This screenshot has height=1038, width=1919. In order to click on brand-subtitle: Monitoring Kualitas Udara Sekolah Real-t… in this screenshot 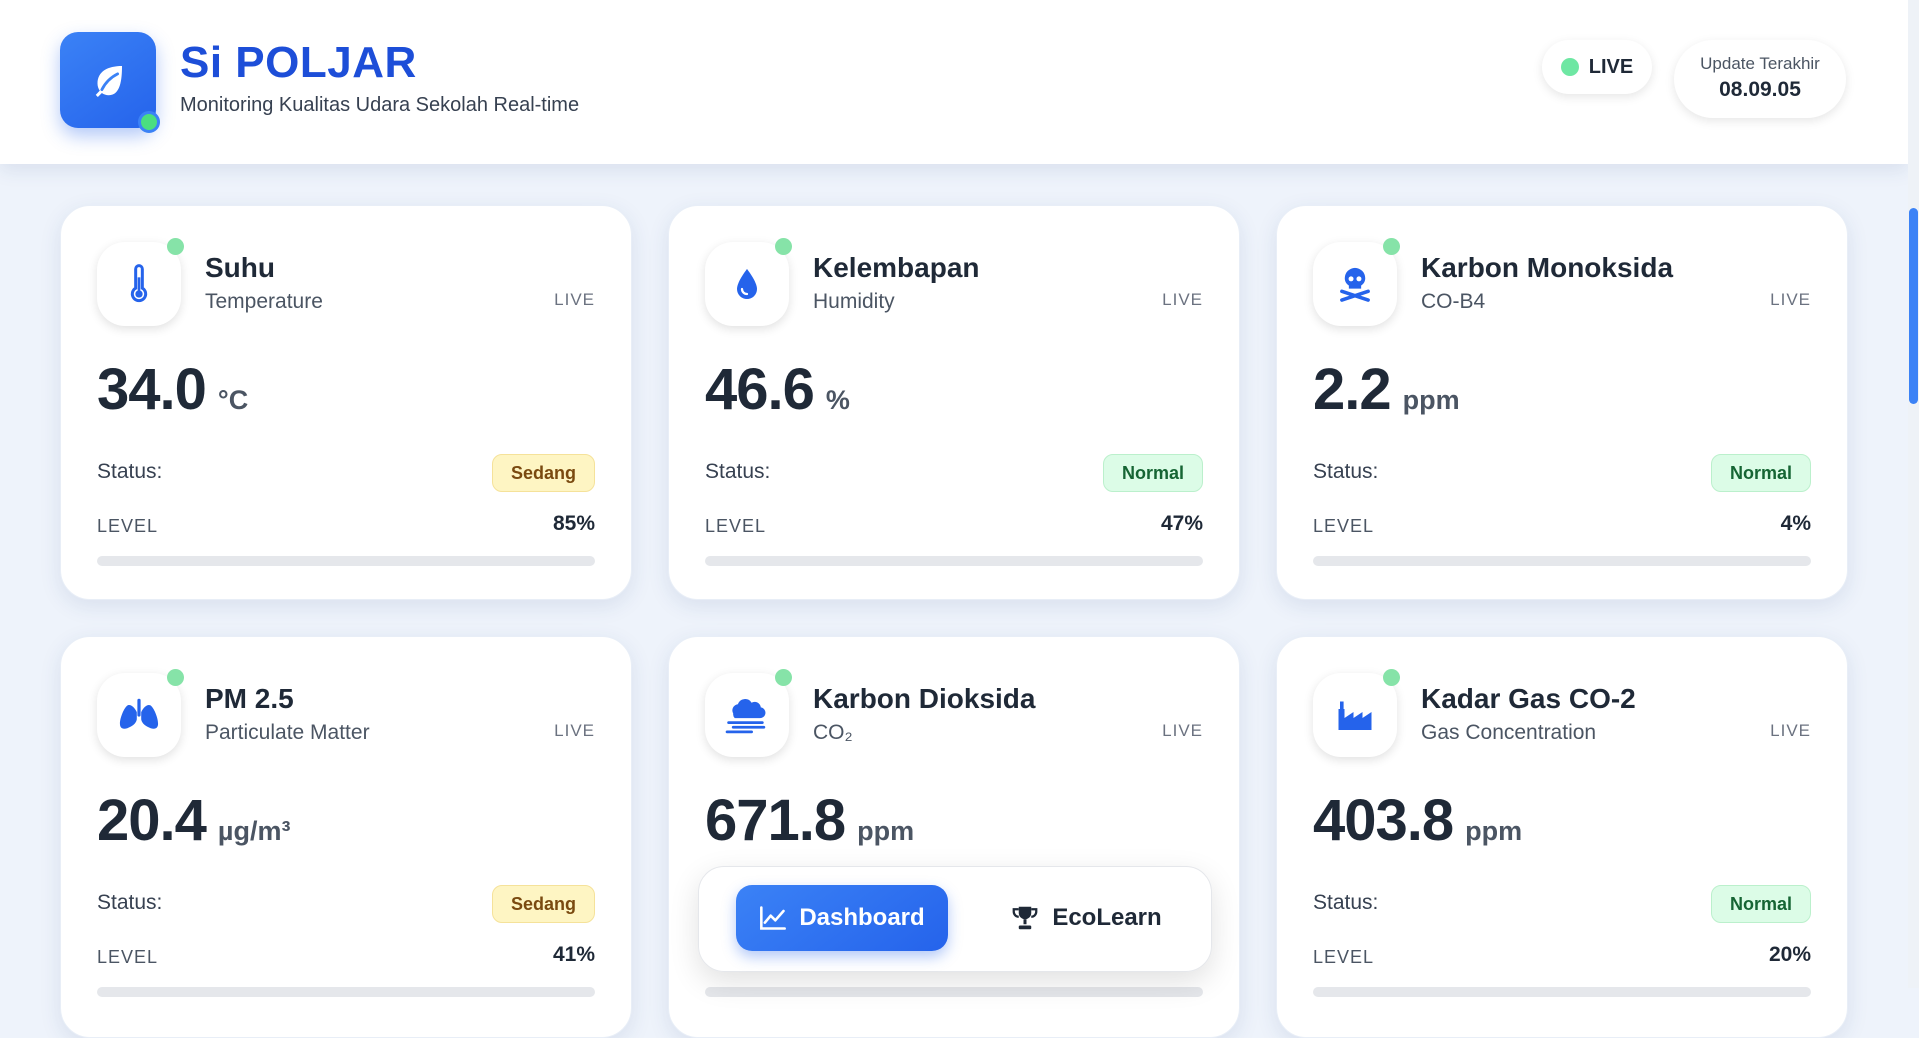, I will do `click(380, 105)`.